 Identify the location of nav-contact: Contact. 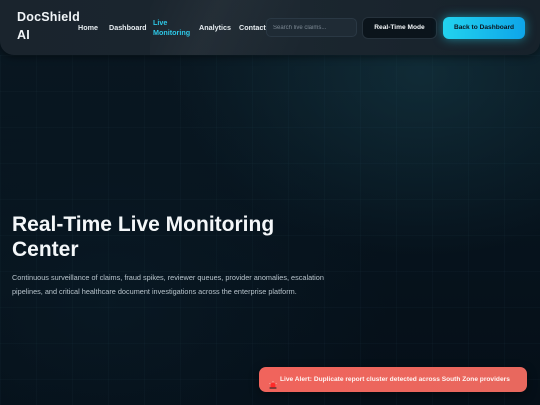
(252, 28).